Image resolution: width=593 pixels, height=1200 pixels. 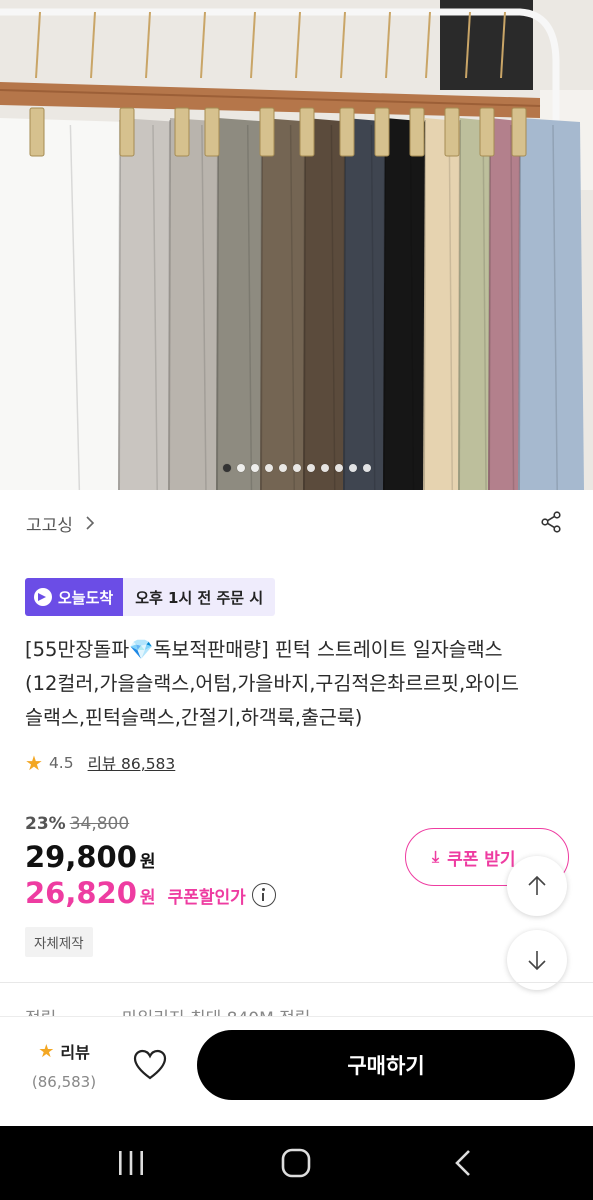 What do you see at coordinates (43, 597) in the screenshot?
I see `arrow-right-circle-icon` at bounding box center [43, 597].